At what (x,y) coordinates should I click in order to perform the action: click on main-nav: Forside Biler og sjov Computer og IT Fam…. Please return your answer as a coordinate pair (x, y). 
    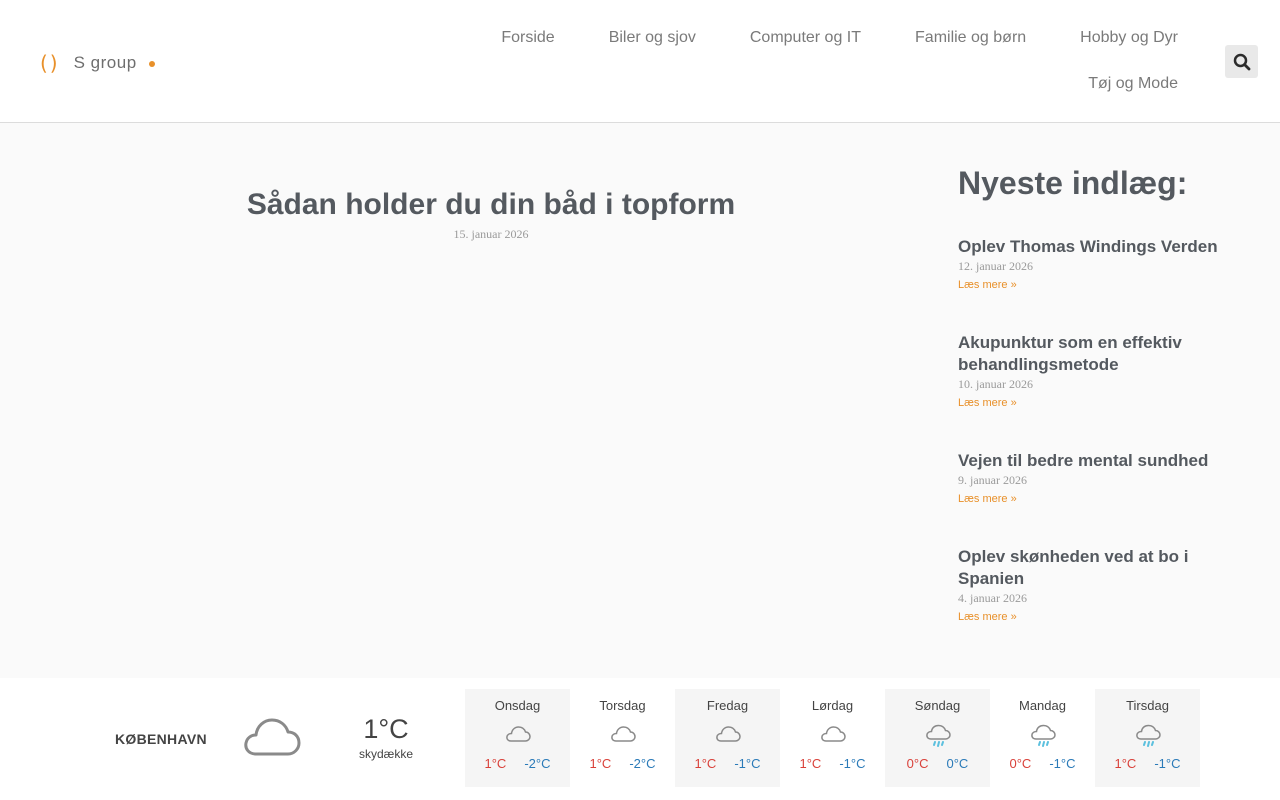
    Looking at the image, I should click on (818, 68).